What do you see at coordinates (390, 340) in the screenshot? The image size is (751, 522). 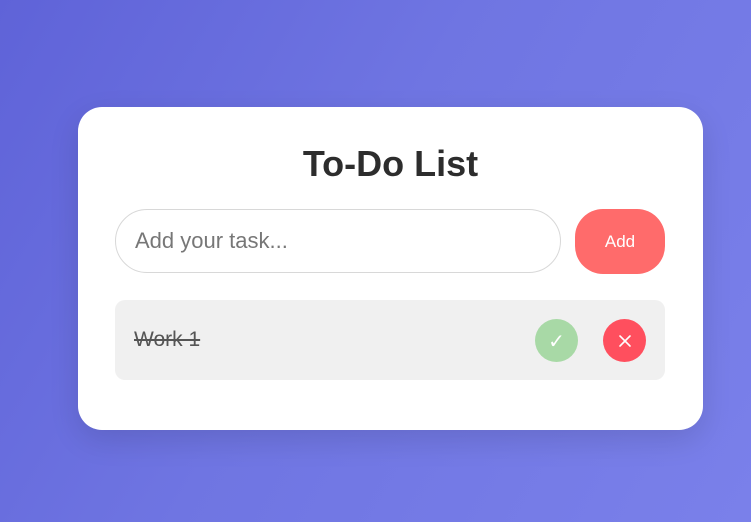 I see `list-item: Work 1 ✓` at bounding box center [390, 340].